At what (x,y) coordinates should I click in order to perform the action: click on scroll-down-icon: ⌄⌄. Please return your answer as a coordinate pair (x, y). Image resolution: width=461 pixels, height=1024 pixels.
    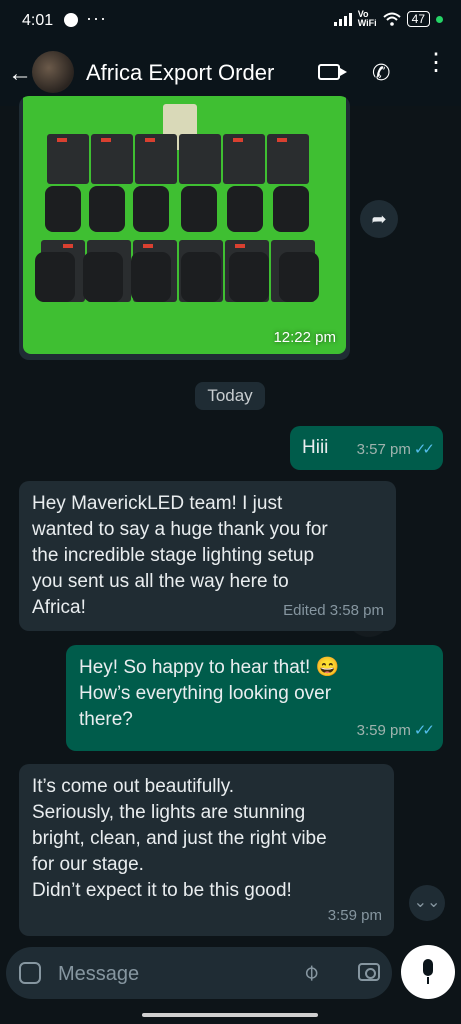
    Looking at the image, I should click on (427, 903).